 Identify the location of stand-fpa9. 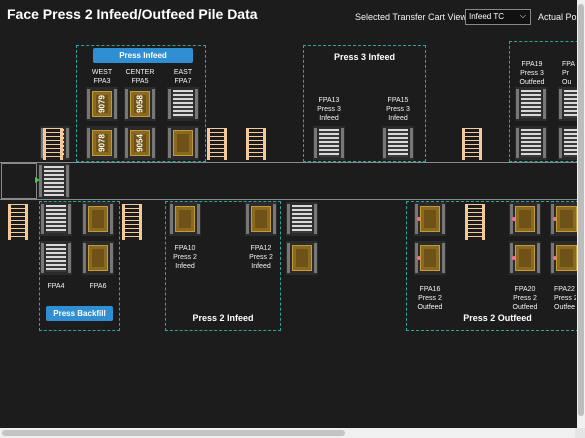
(256, 144).